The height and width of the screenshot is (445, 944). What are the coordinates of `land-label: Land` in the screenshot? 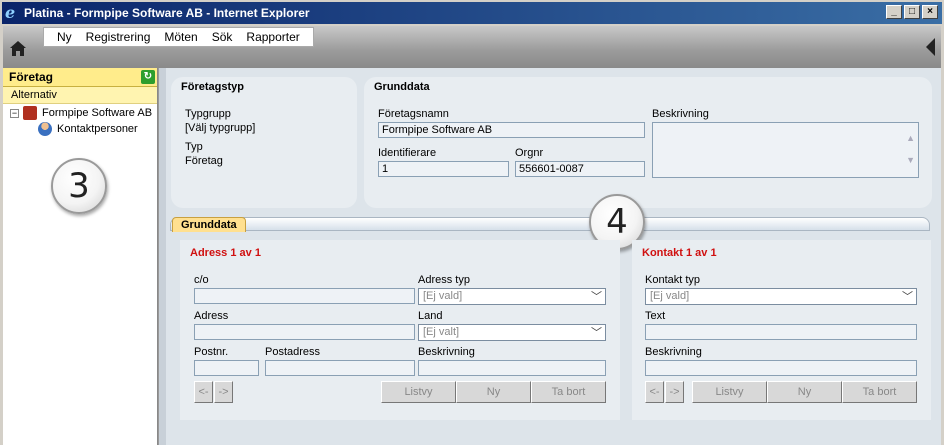 It's located at (430, 316).